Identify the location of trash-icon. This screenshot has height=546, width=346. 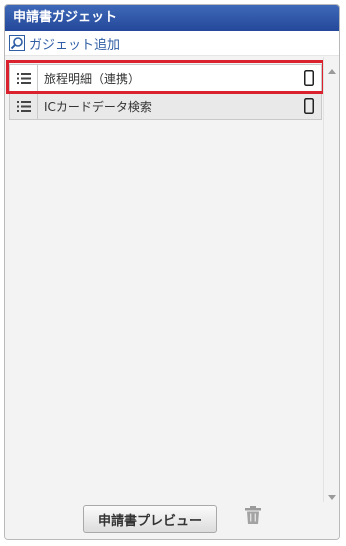
(253, 515).